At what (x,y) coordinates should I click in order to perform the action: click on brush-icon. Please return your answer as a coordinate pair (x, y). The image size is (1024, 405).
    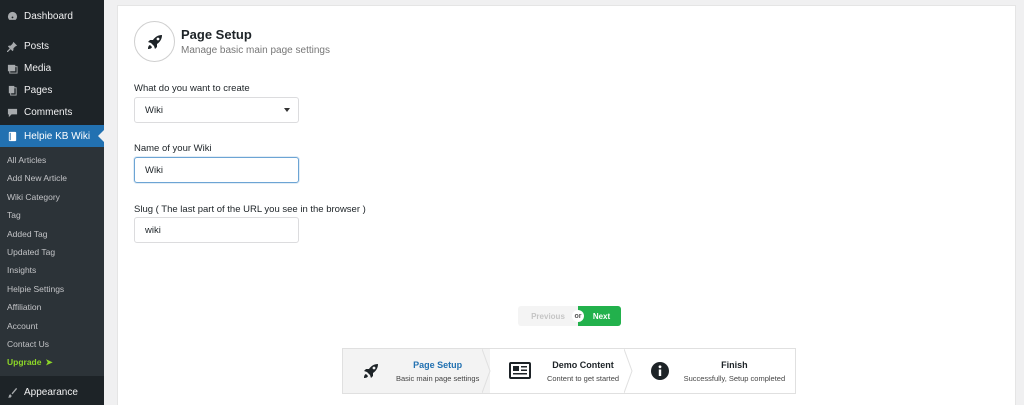
    Looking at the image, I should click on (12, 393).